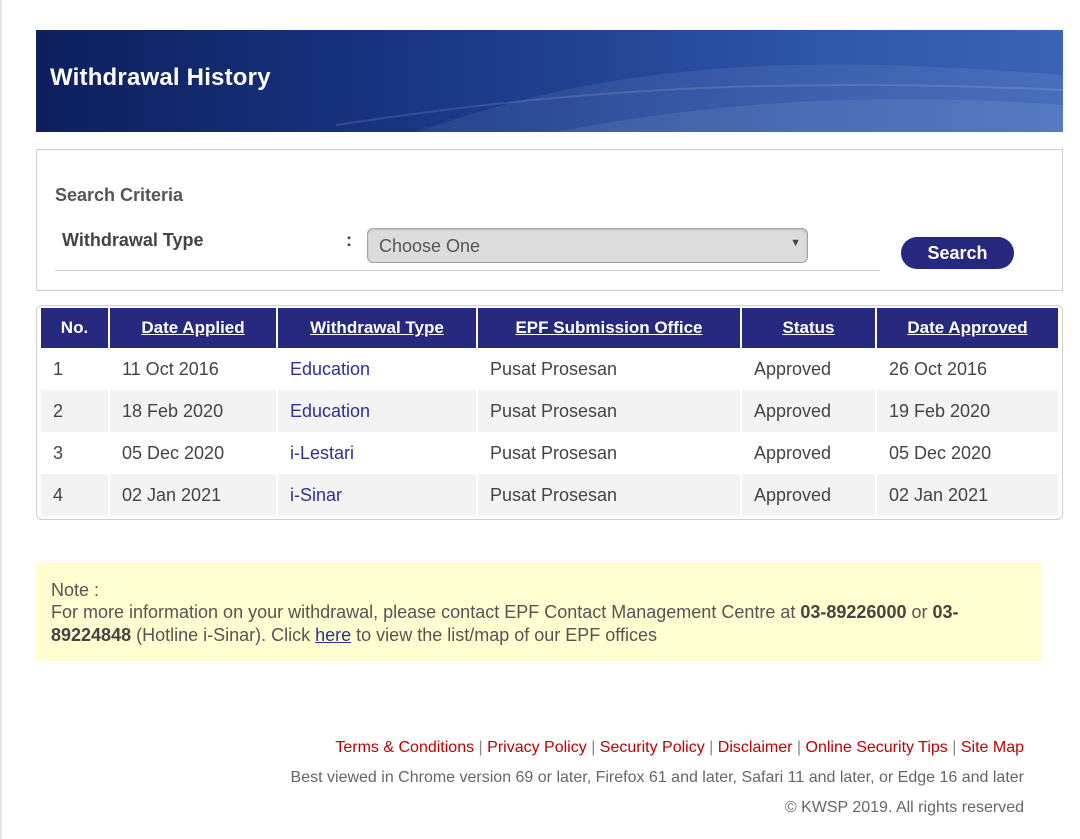  What do you see at coordinates (587, 245) in the screenshot?
I see `withdrawal-type-select: Choose One ▼` at bounding box center [587, 245].